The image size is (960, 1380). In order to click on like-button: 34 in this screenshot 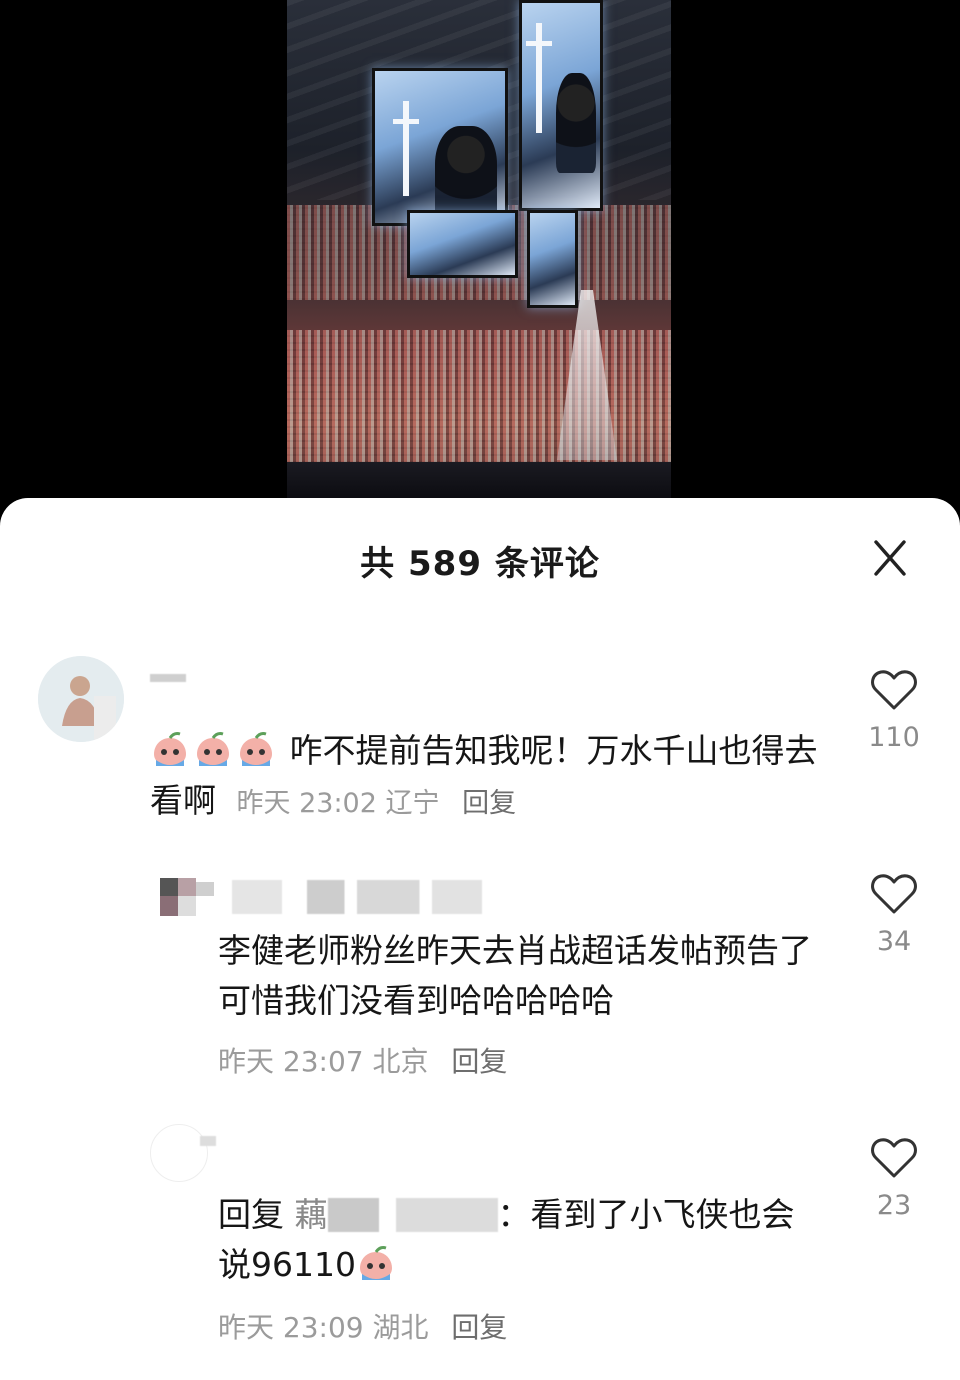, I will do `click(894, 914)`.